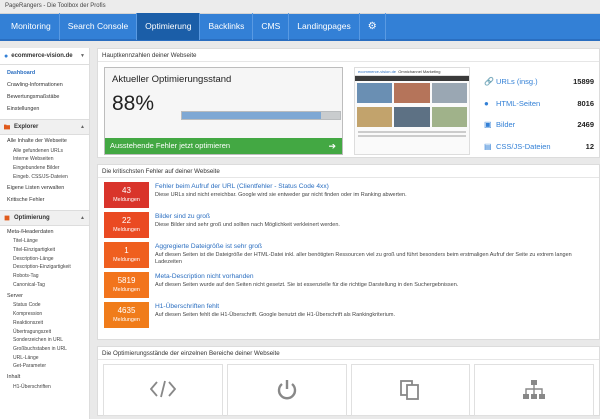 This screenshot has width=600, height=419. Describe the element at coordinates (539, 104) in the screenshot. I see `stat-html-pages: ● HTML-Seiten 8016` at that location.